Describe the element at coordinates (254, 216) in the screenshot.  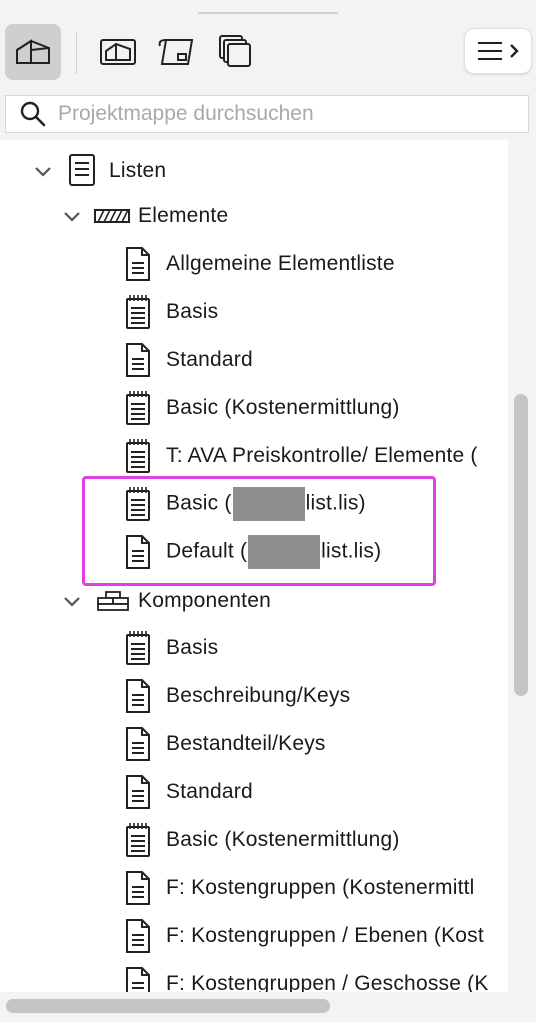
I see `tree-node-elemente: Elemente` at that location.